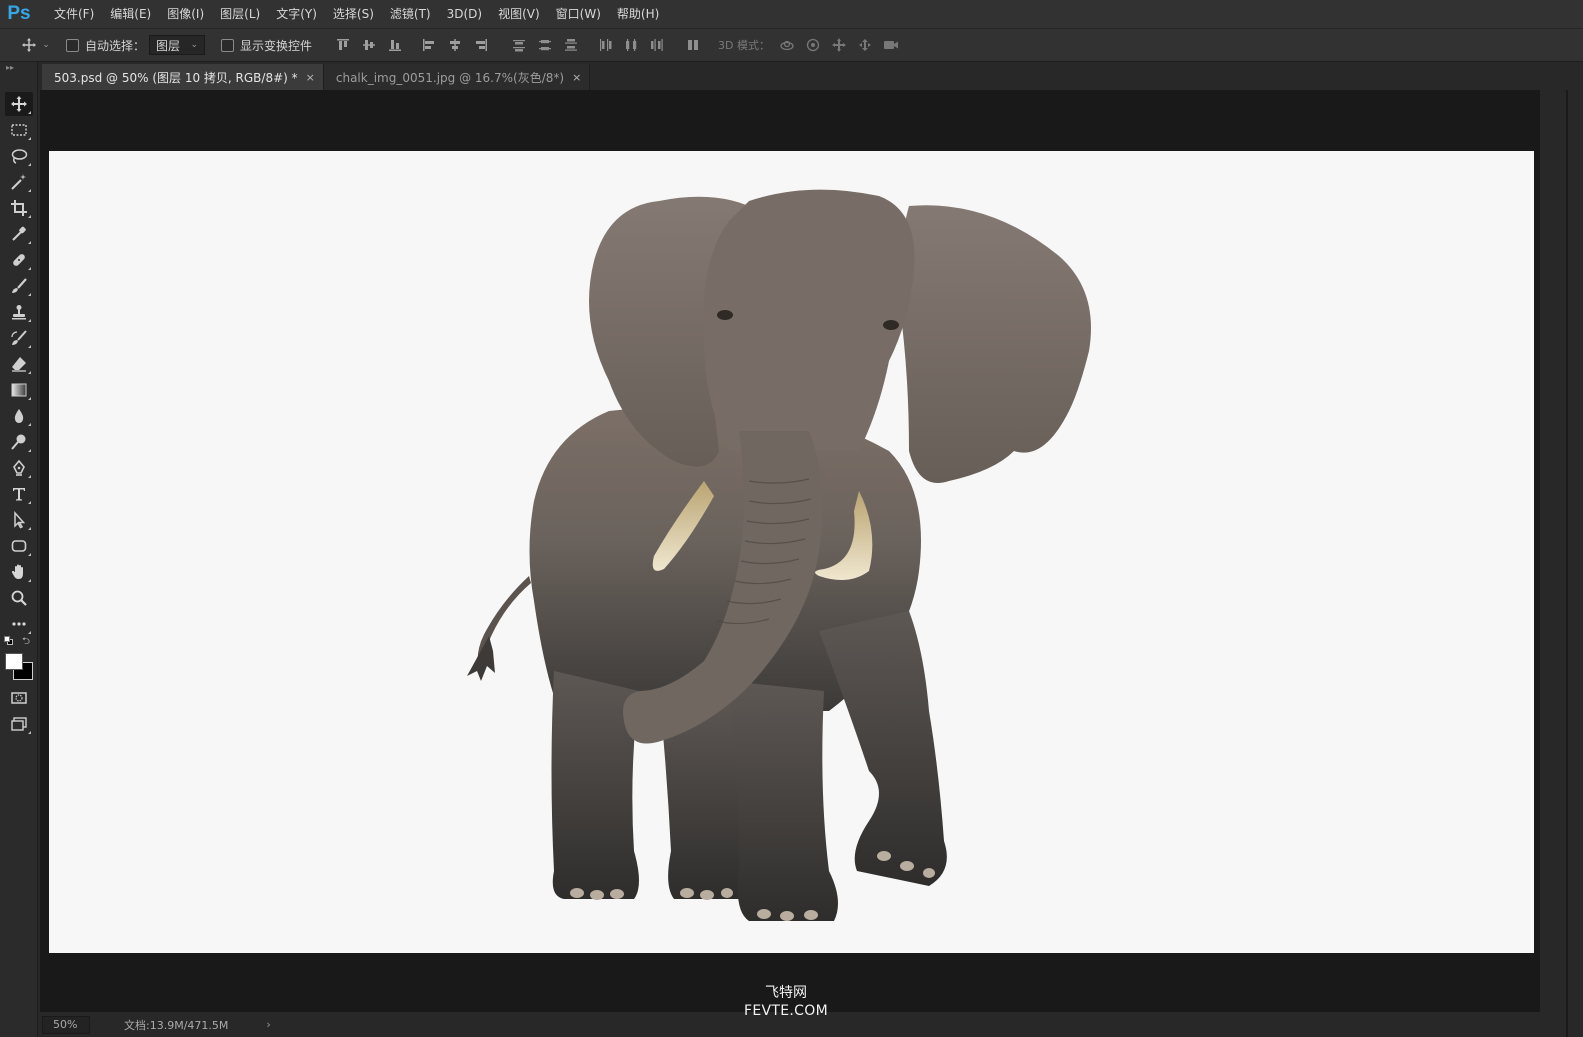 This screenshot has height=1037, width=1583. I want to click on document-tab-chalk: chalk_img_0051.jpg @ 16.7%(灰色/8*) ×, so click(457, 77).